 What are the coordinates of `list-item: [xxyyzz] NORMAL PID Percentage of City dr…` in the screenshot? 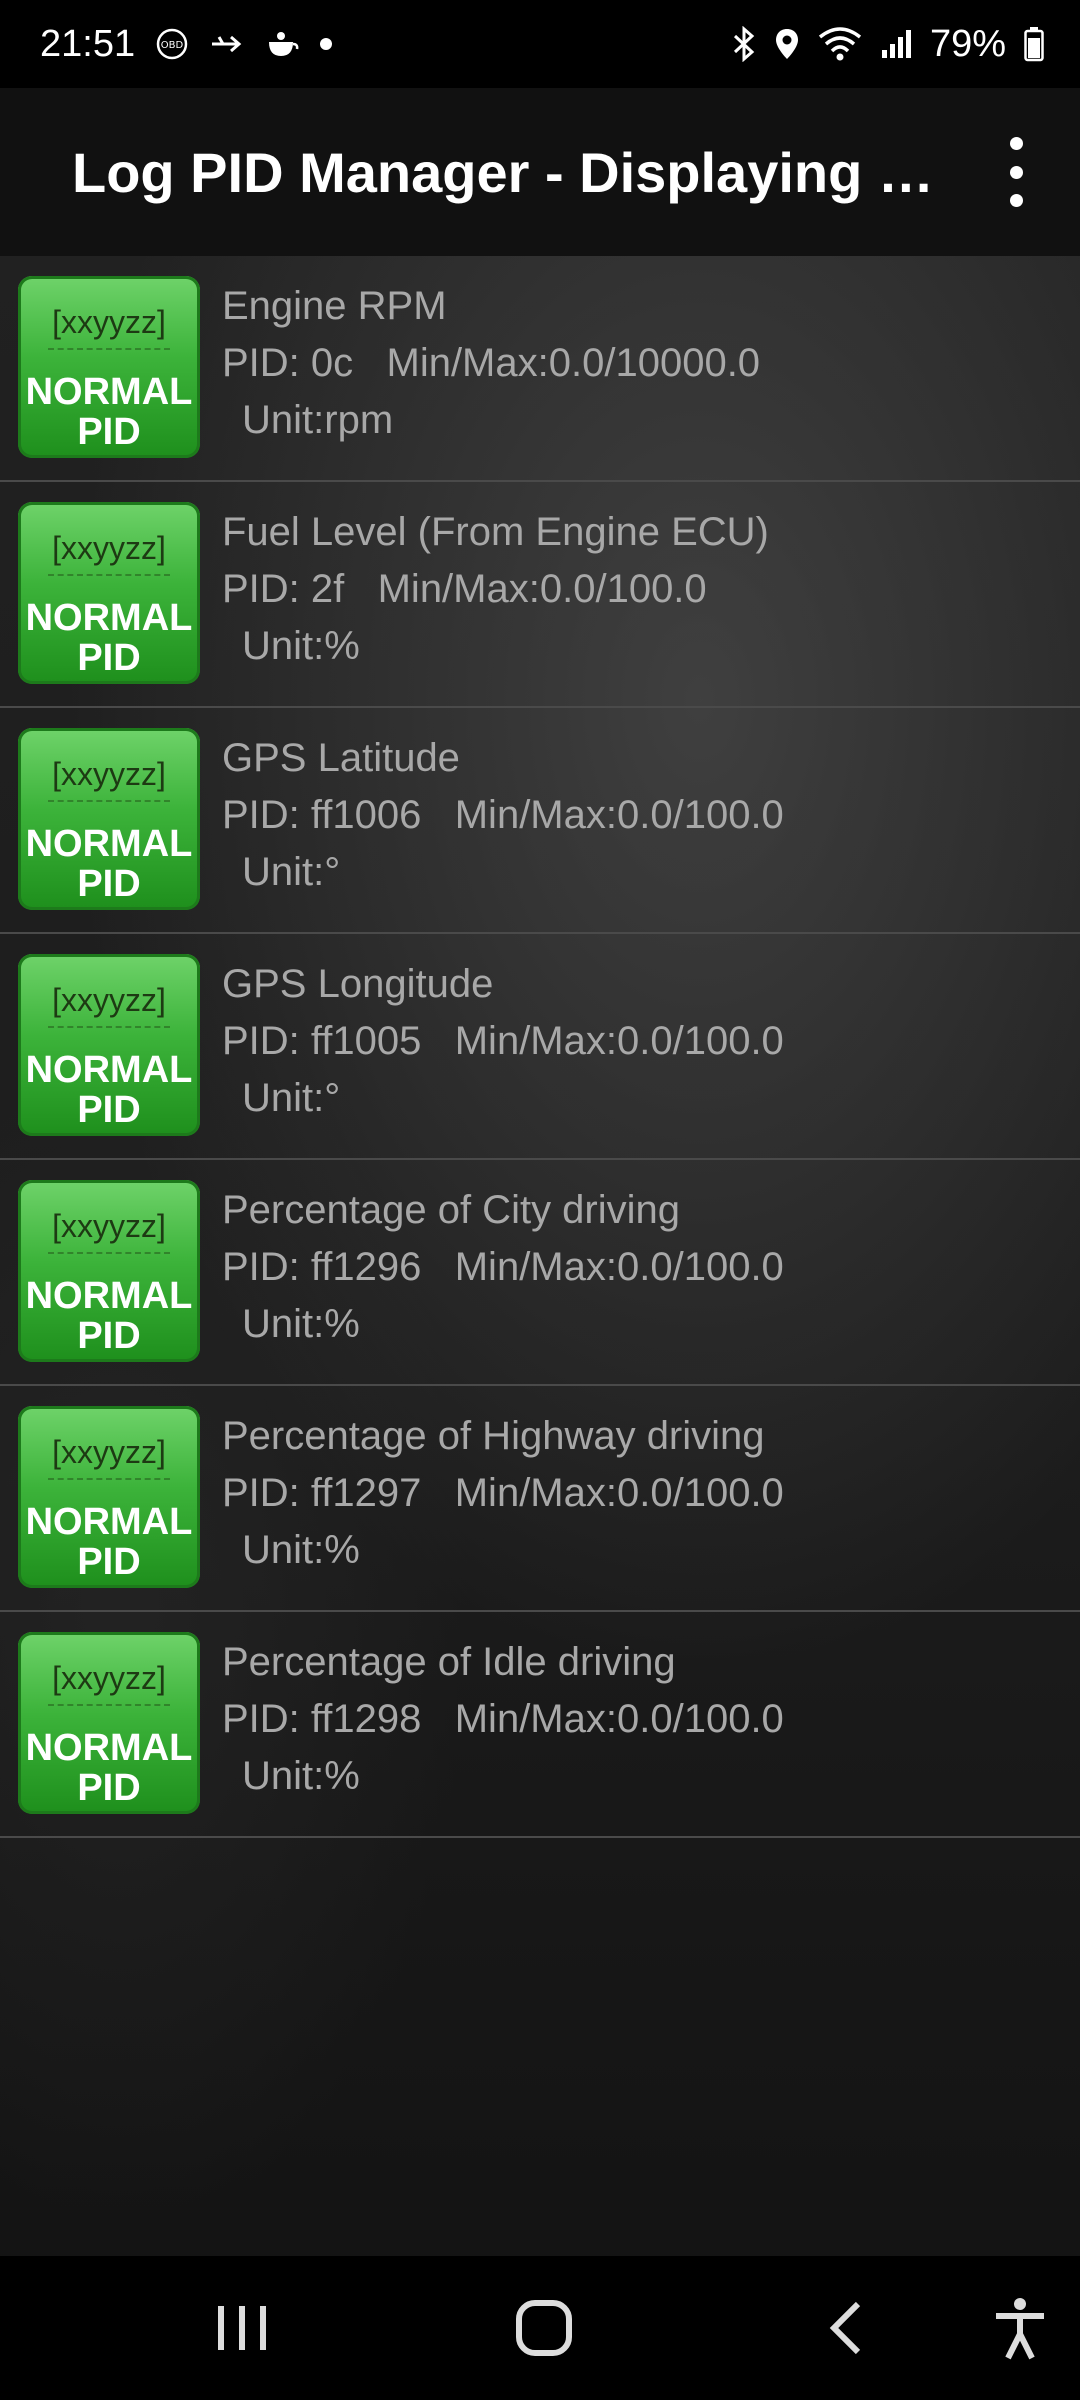 It's located at (540, 1273).